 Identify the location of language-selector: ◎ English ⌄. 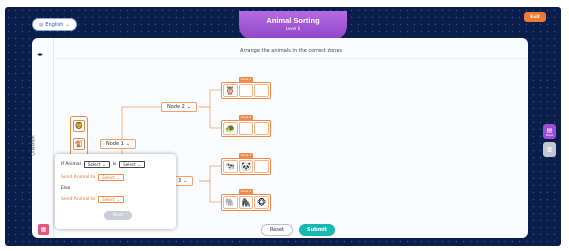
(54, 24).